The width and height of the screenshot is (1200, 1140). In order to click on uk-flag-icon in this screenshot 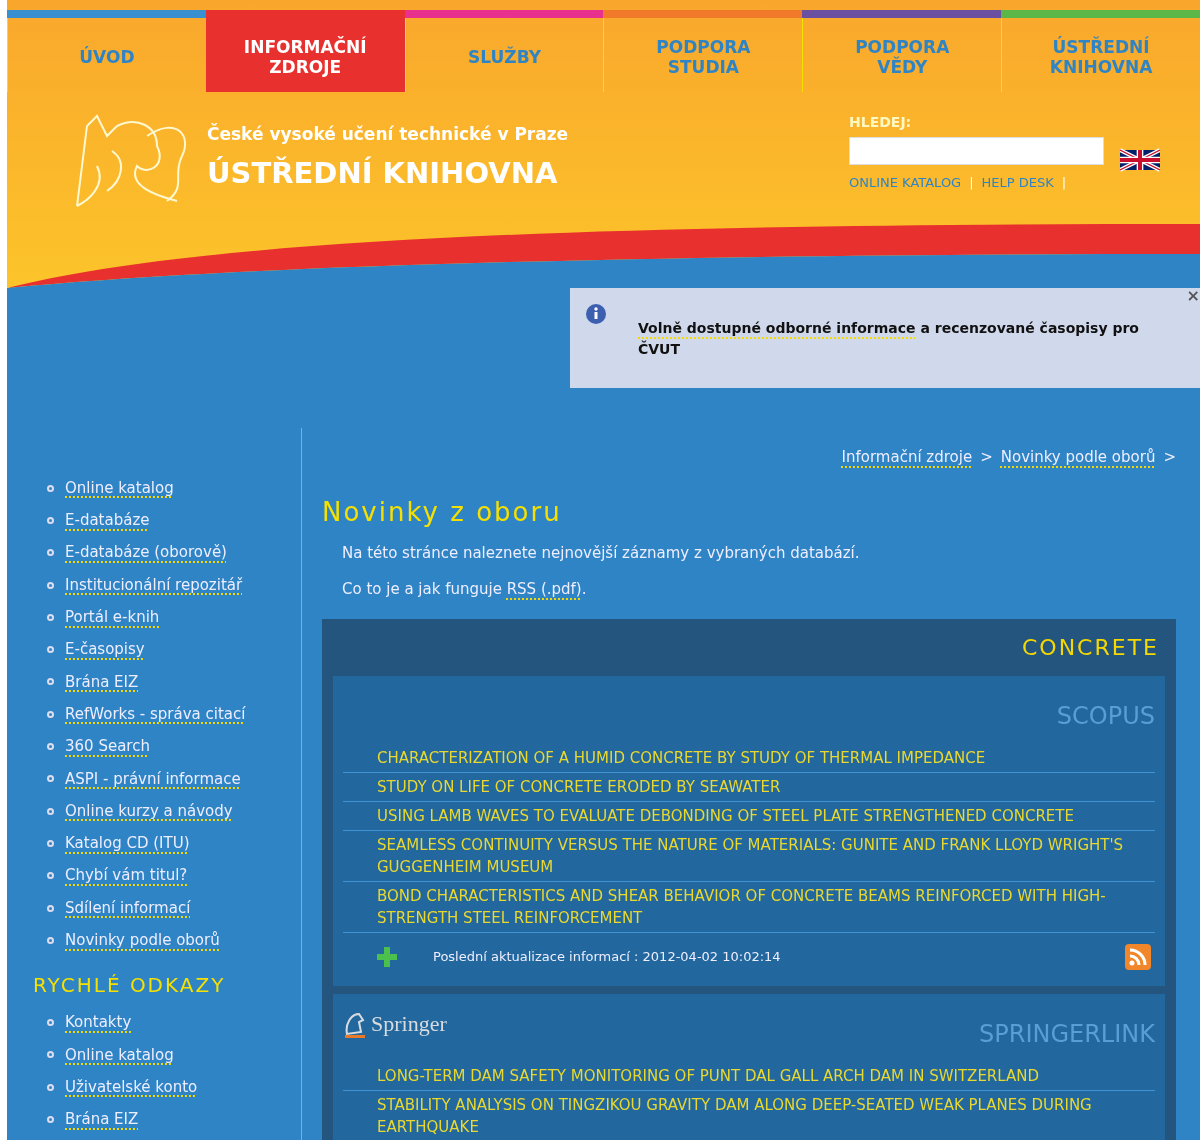, I will do `click(1140, 160)`.